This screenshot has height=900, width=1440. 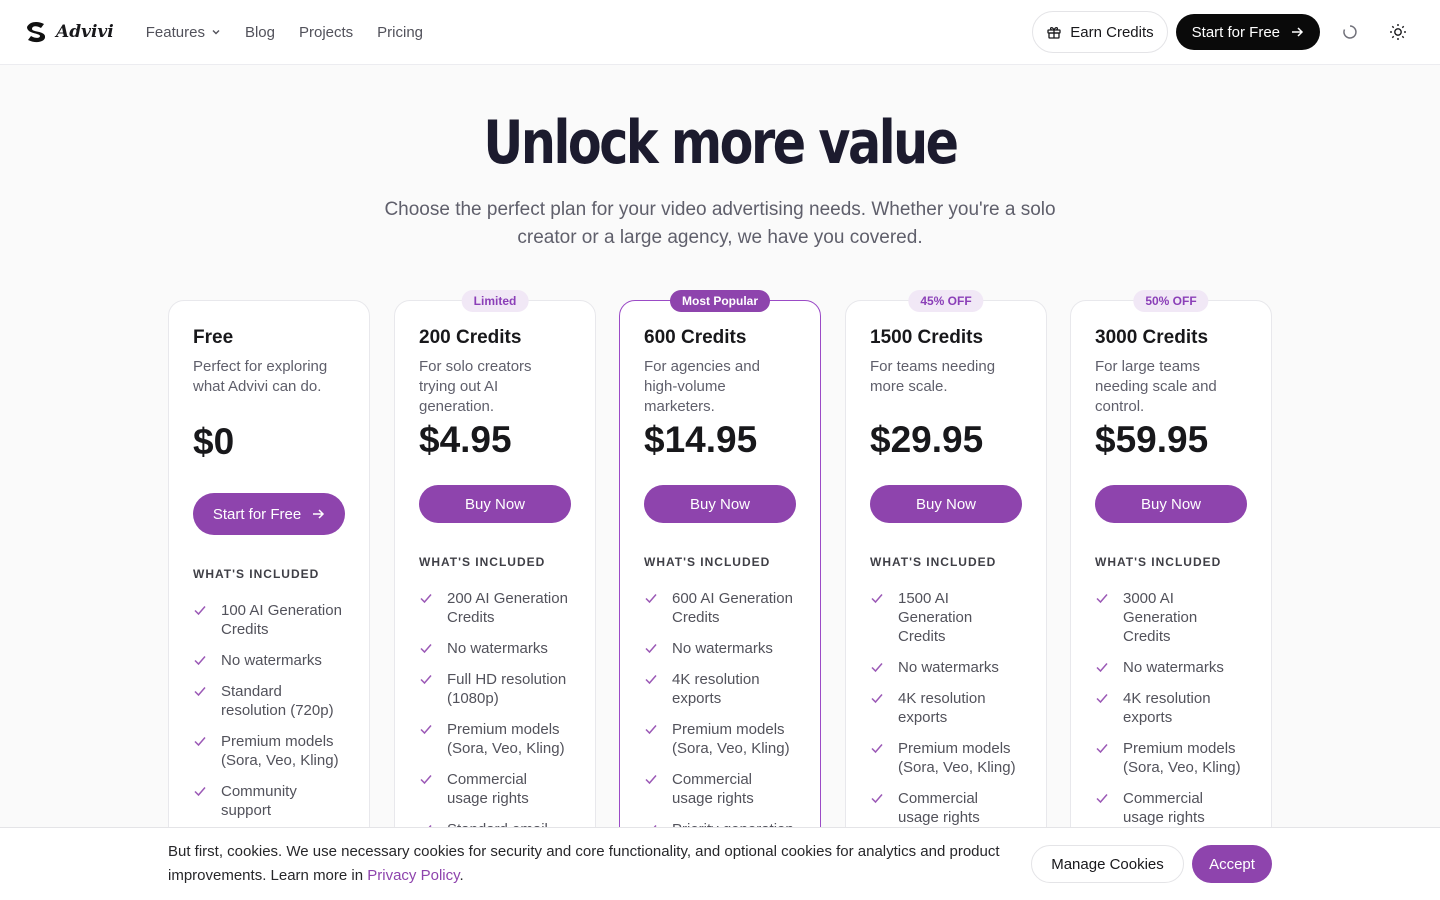 What do you see at coordinates (1171, 301) in the screenshot?
I see `plan-badge: 50% OFF` at bounding box center [1171, 301].